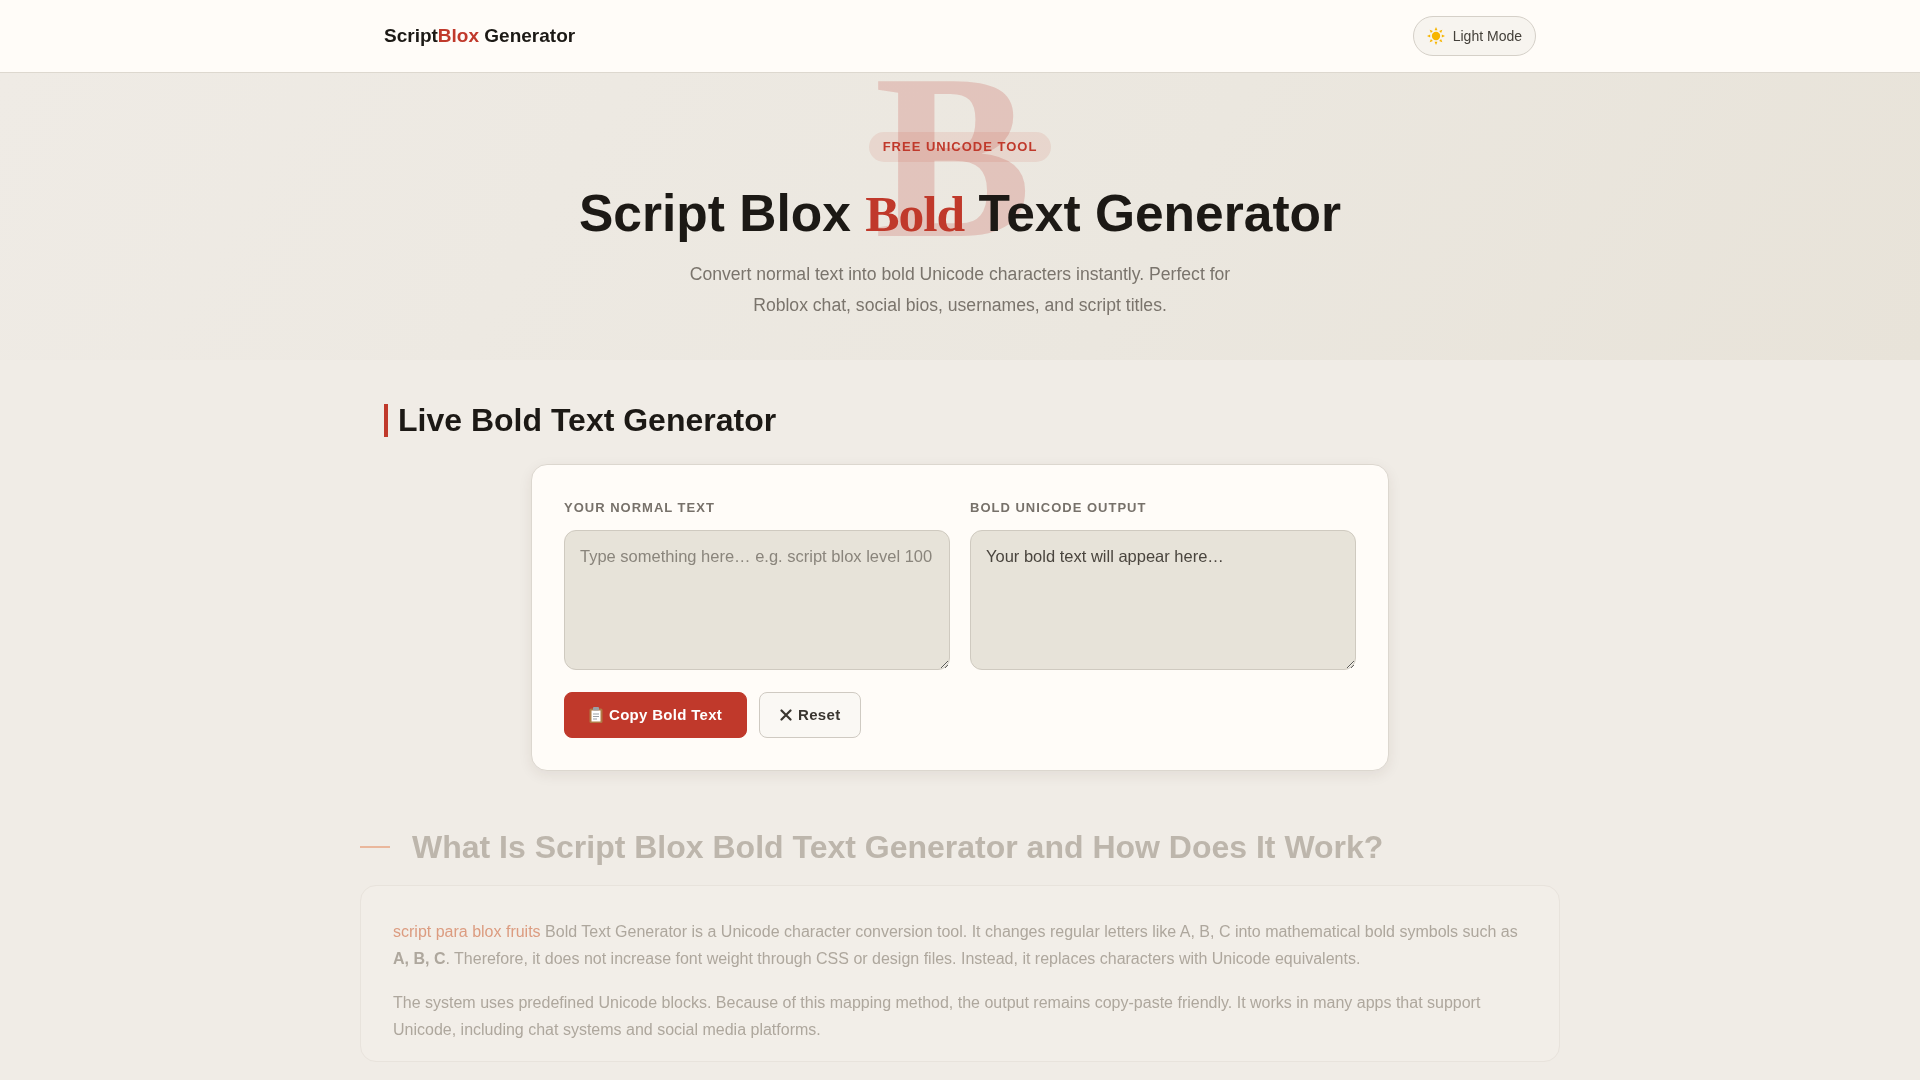 This screenshot has width=1920, height=1080. Describe the element at coordinates (757, 600) in the screenshot. I see `input-field: Type something here… e.g. script blox level 100` at that location.